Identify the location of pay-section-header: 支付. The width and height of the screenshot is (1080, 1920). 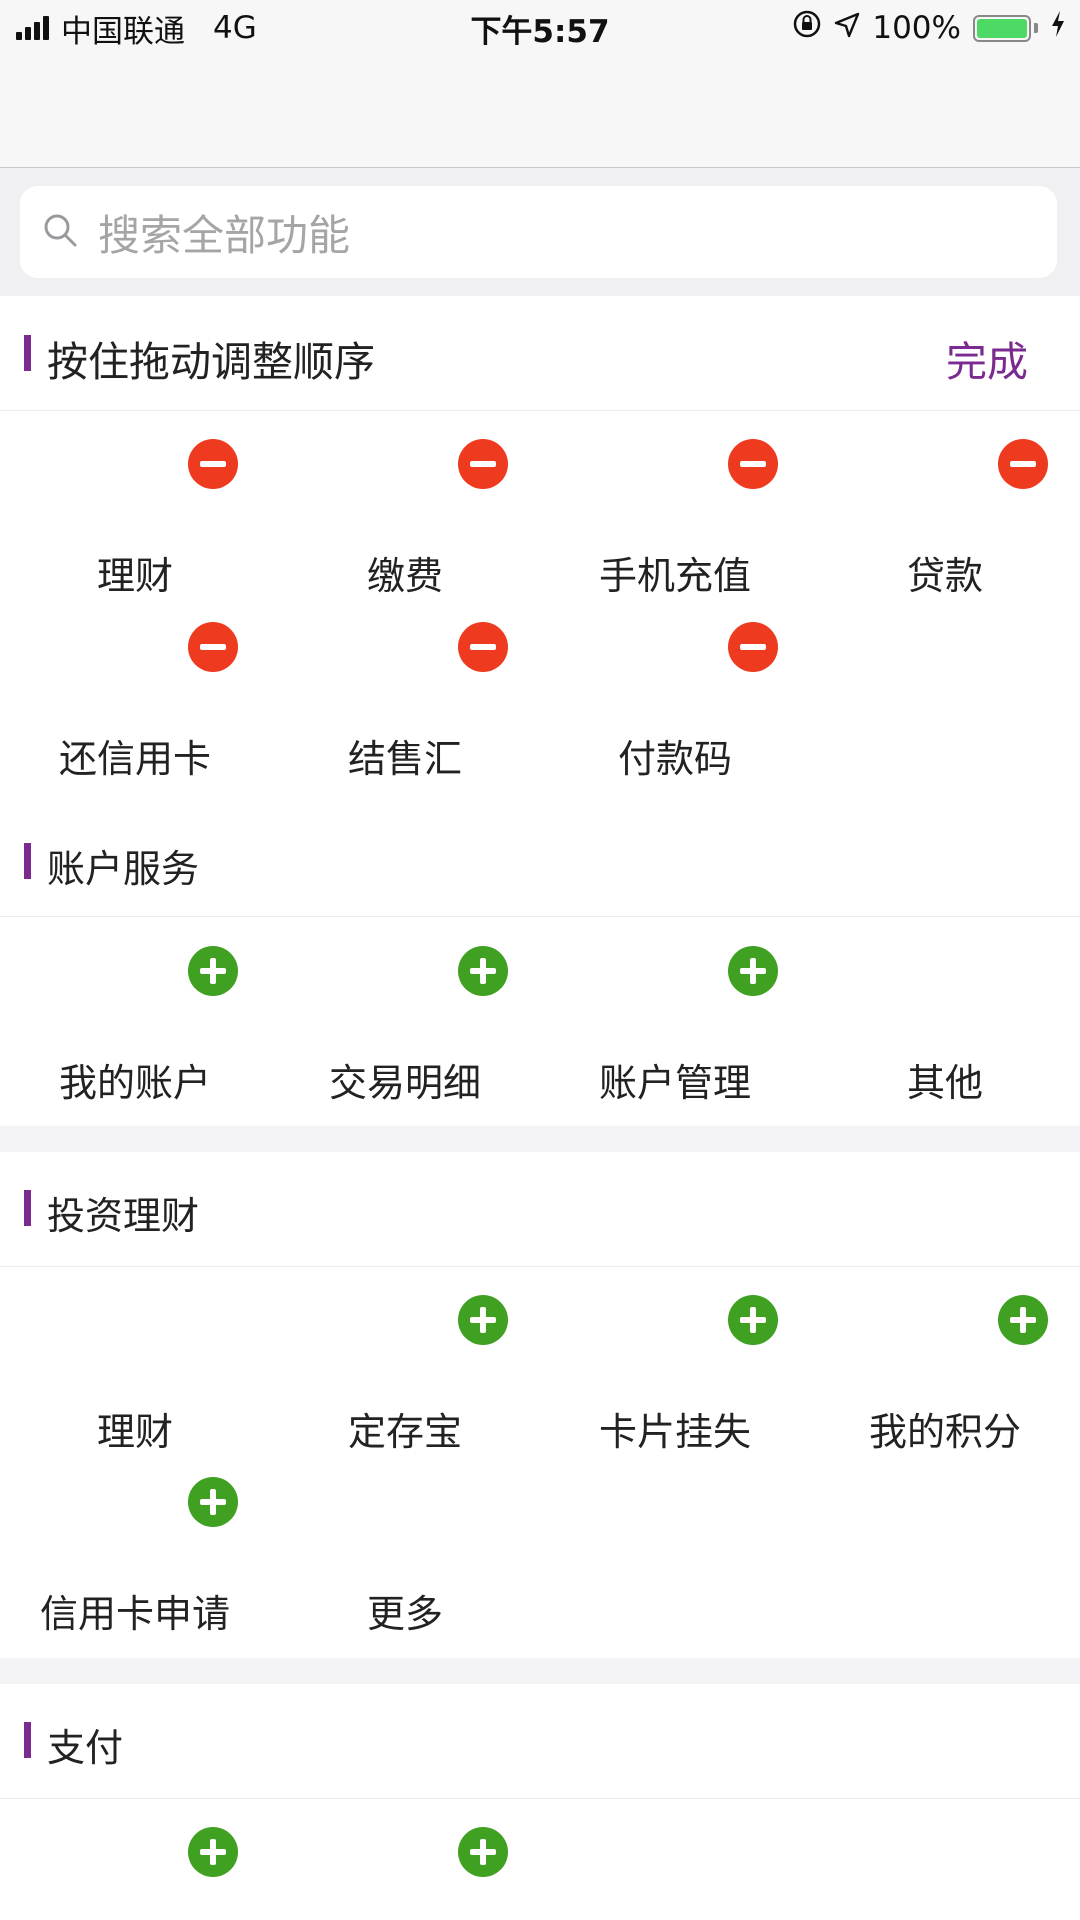
(540, 1741).